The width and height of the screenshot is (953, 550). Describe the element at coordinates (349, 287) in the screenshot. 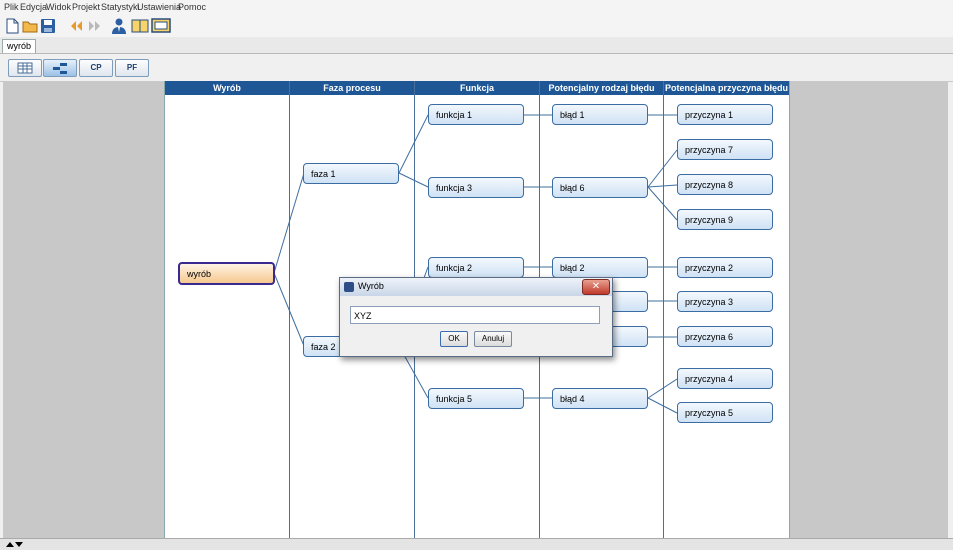

I see `java-app-icon` at that location.